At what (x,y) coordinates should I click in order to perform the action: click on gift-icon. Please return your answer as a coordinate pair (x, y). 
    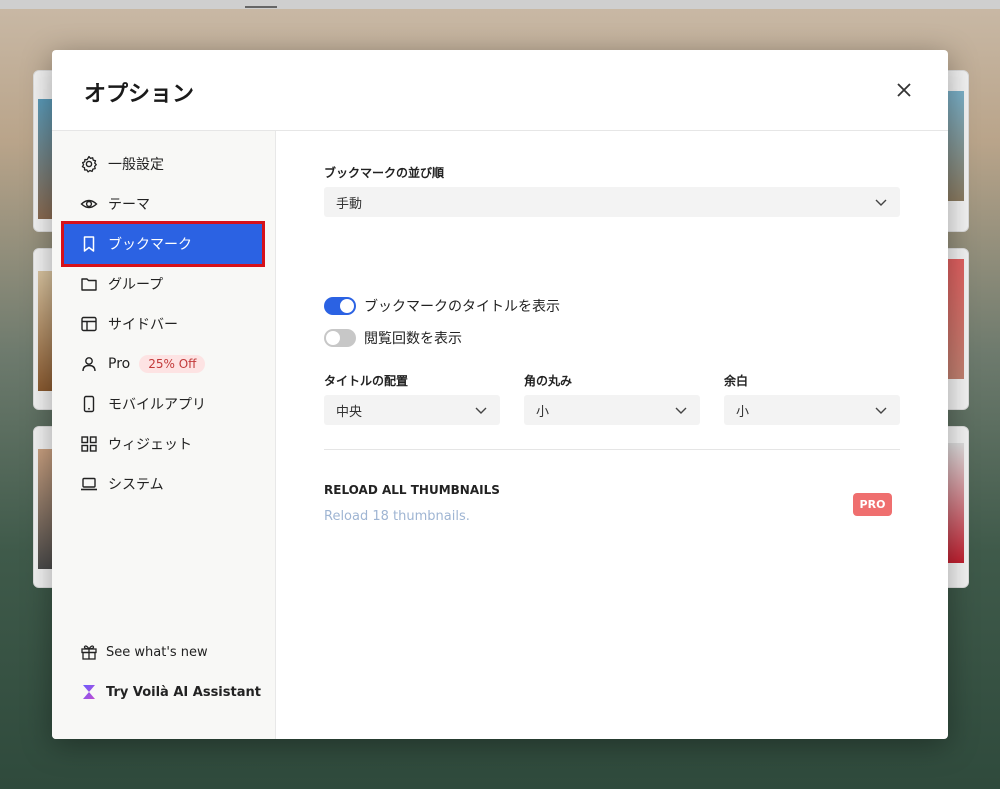
    Looking at the image, I should click on (89, 652).